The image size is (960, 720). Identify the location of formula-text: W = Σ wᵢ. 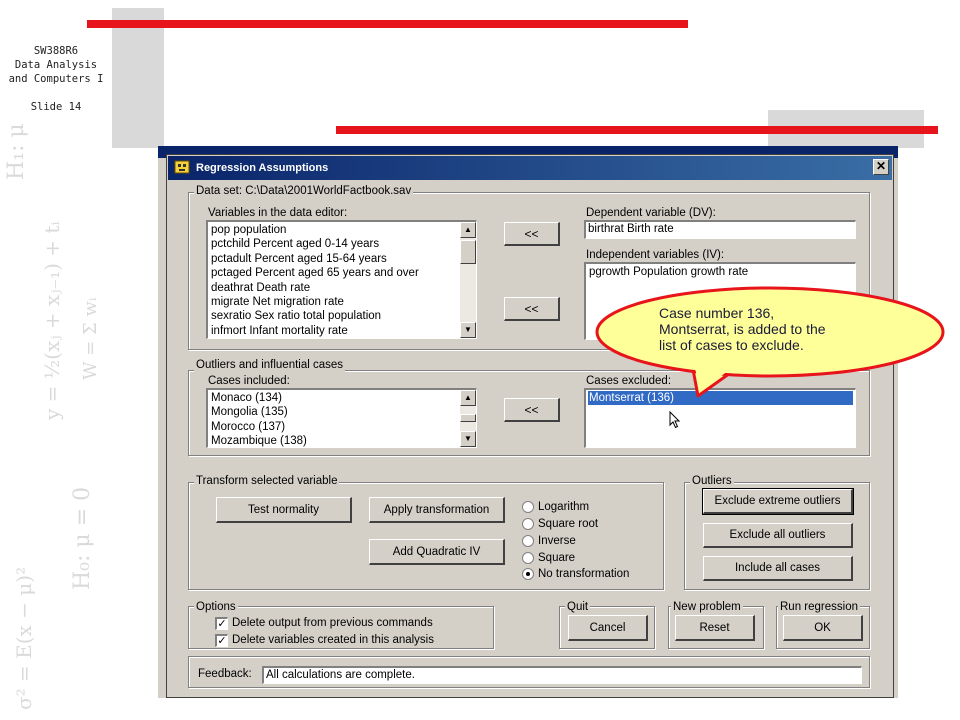
(90, 338).